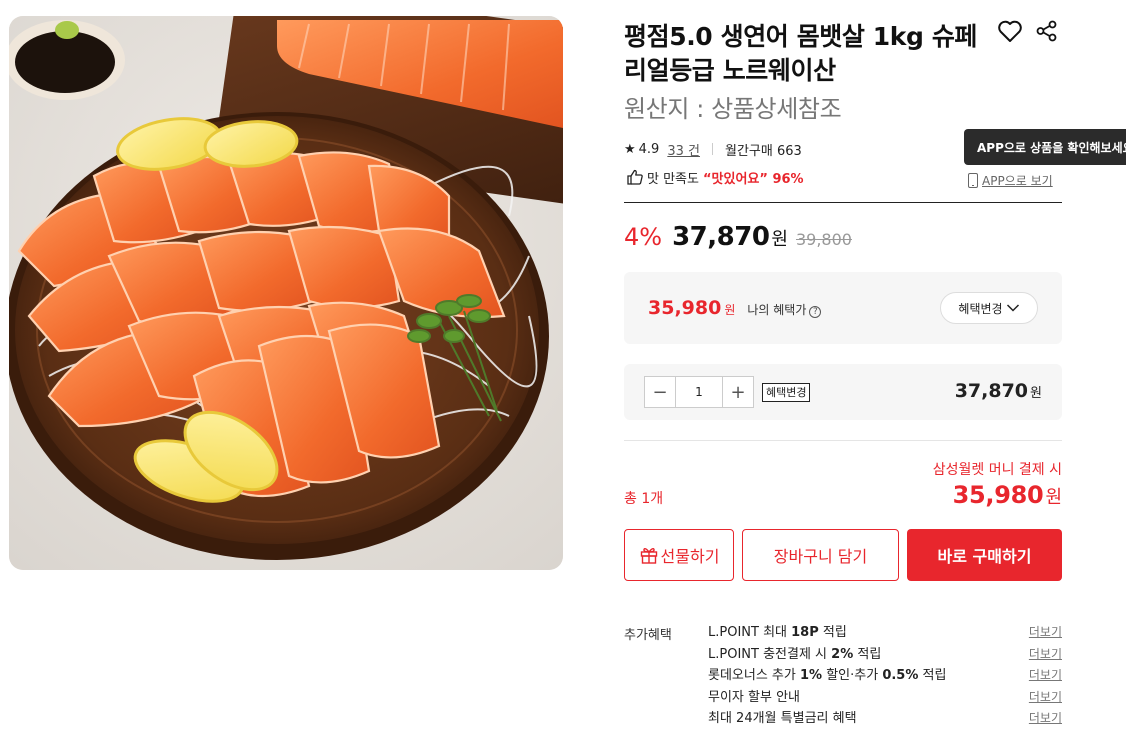 The image size is (1126, 744). I want to click on benefit-label: 나의 혜택가, so click(777, 310).